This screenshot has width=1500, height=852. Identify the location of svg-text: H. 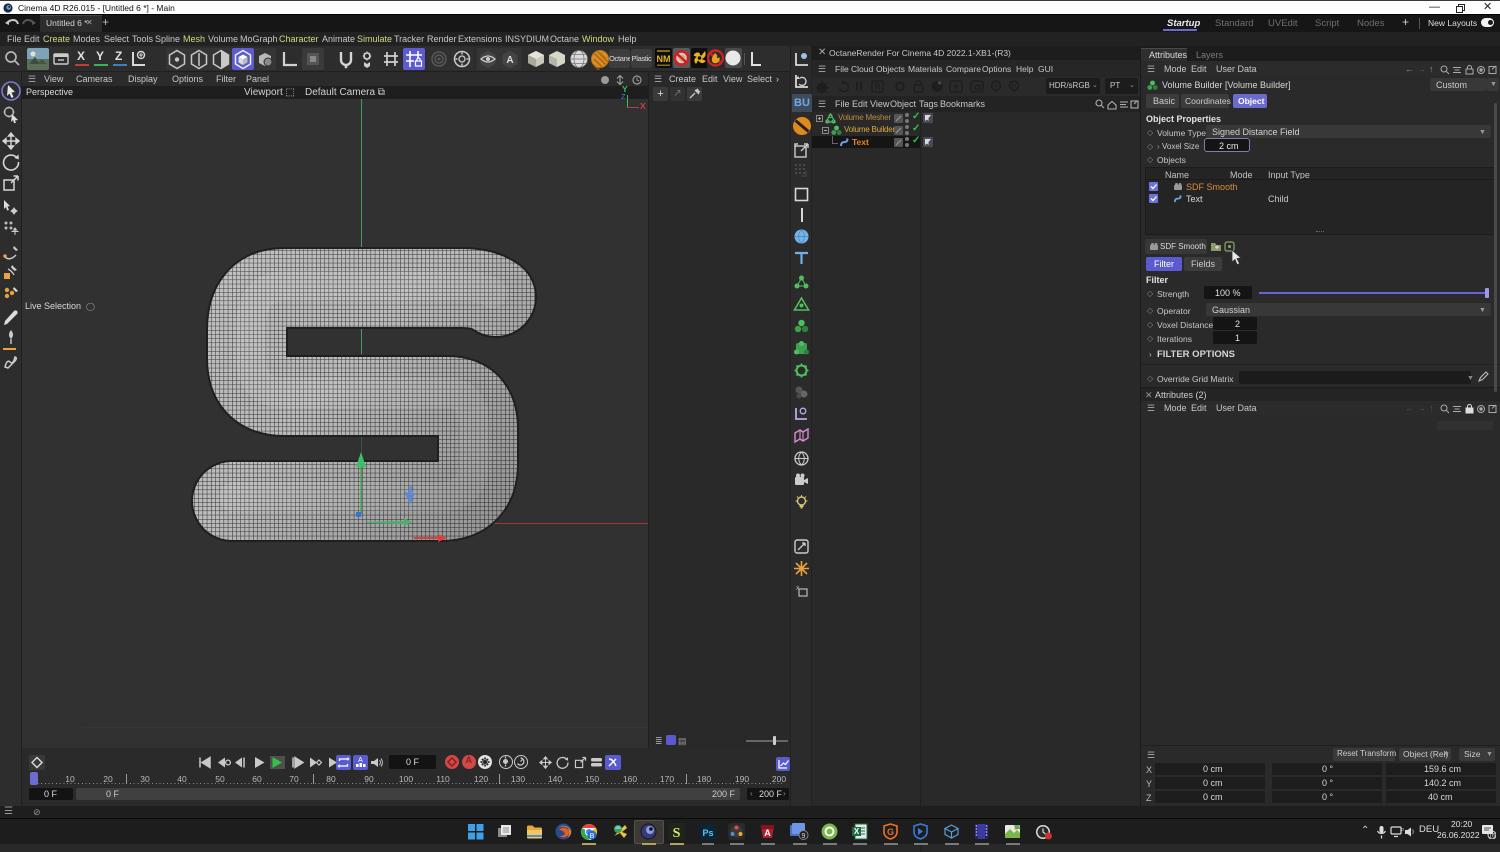
(1014, 87).